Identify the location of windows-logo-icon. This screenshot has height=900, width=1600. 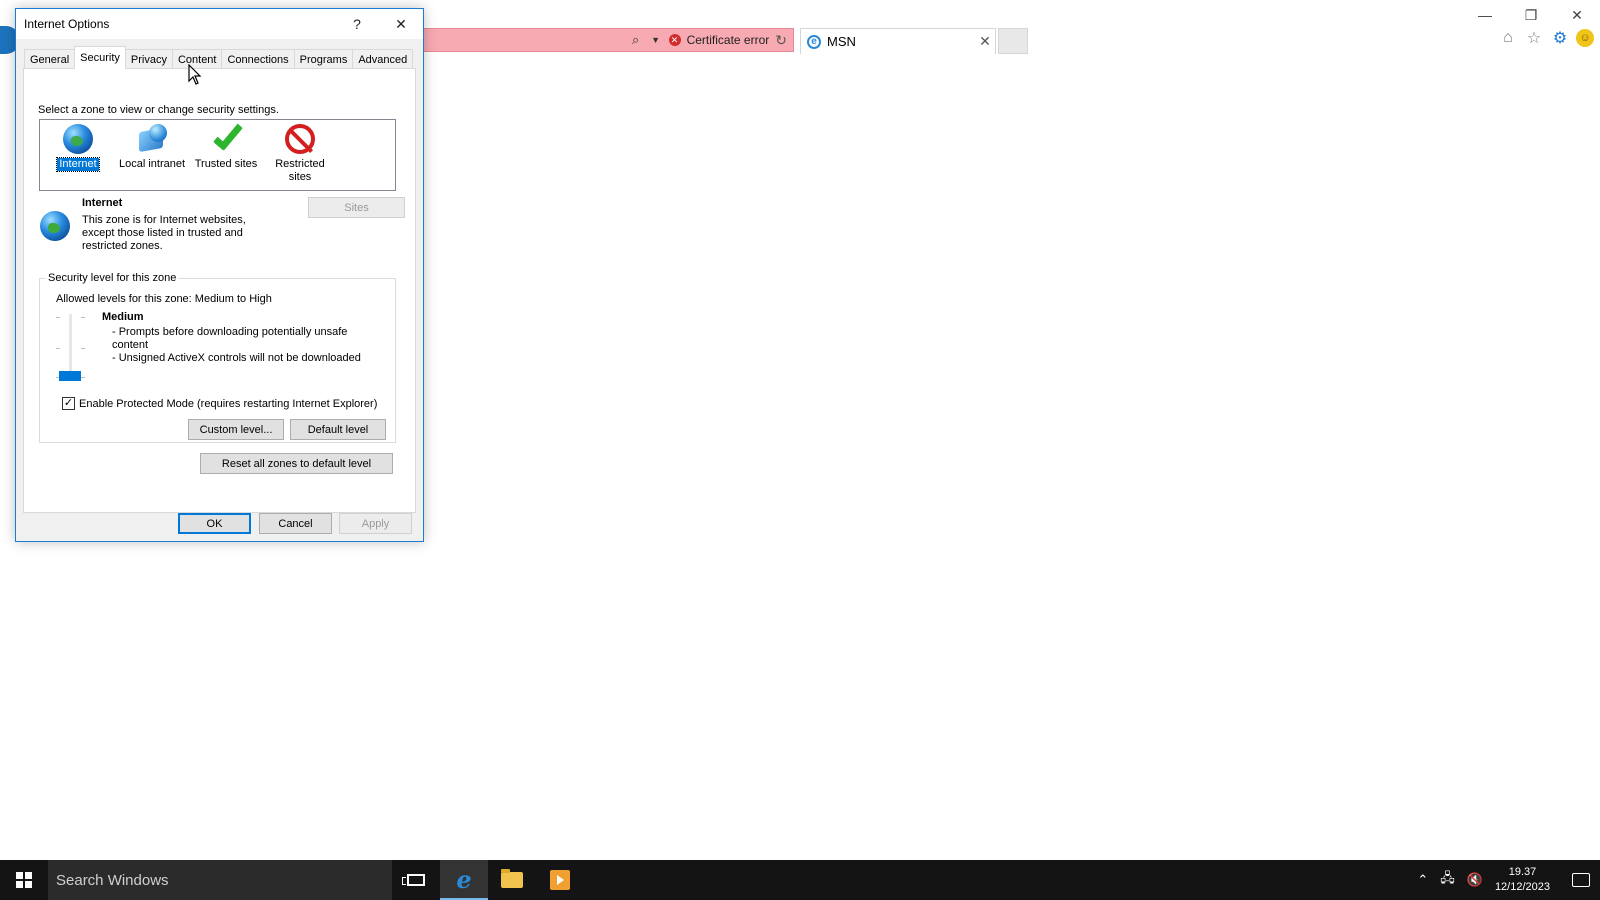
(24, 880).